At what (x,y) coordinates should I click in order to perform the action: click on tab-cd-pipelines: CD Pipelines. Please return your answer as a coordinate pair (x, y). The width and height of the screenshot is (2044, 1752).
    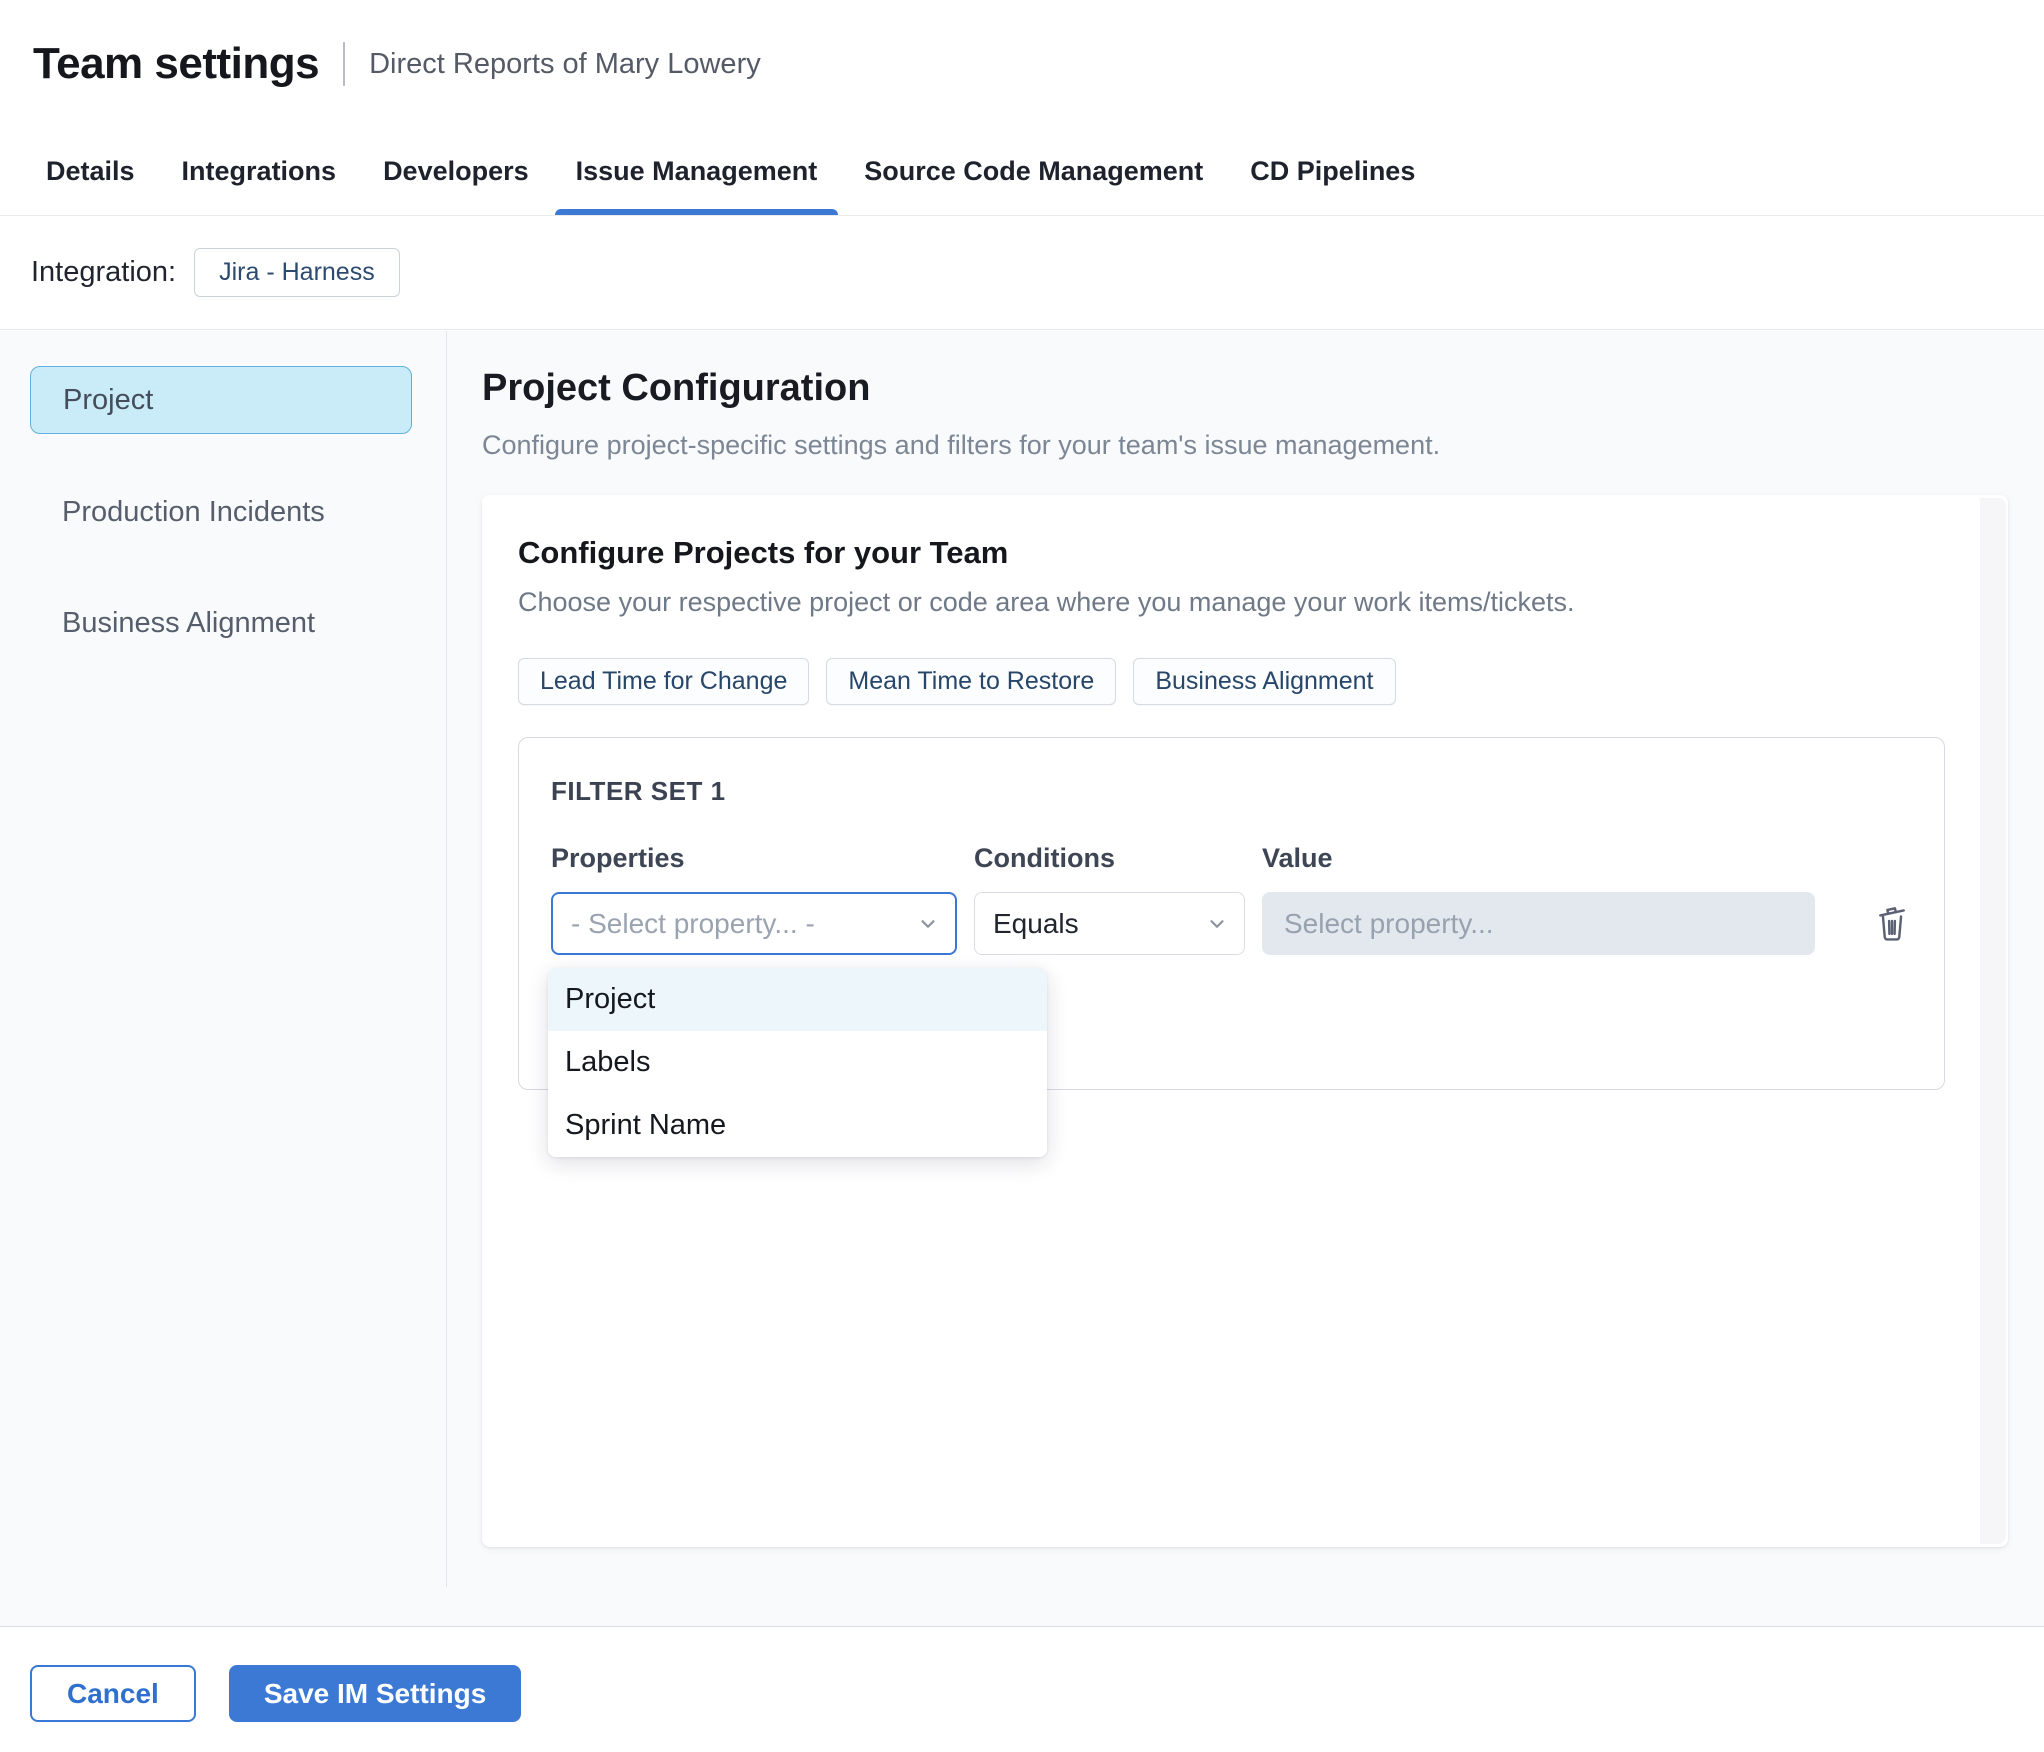
    Looking at the image, I should click on (1332, 171).